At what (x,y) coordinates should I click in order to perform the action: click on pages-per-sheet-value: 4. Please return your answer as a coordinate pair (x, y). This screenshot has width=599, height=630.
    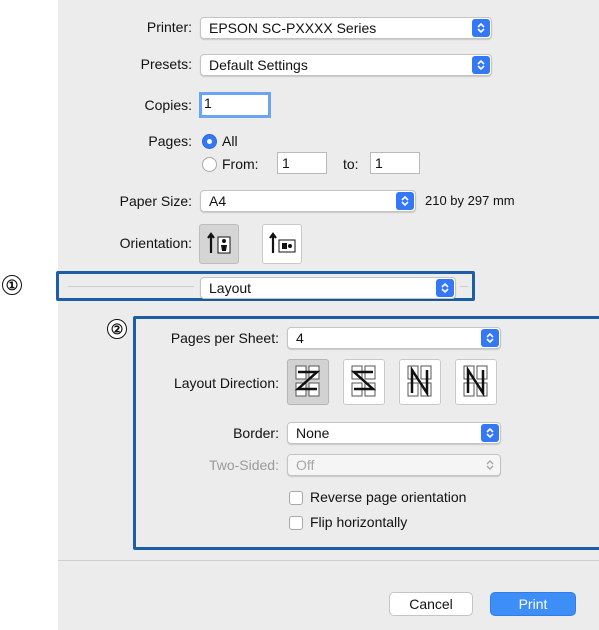
    Looking at the image, I should click on (300, 338).